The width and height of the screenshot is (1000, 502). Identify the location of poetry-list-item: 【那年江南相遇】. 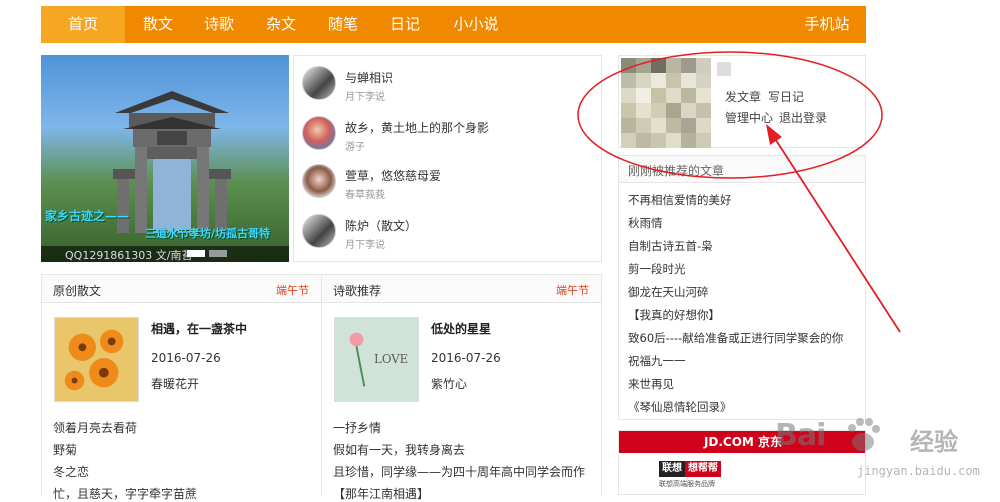
(381, 493).